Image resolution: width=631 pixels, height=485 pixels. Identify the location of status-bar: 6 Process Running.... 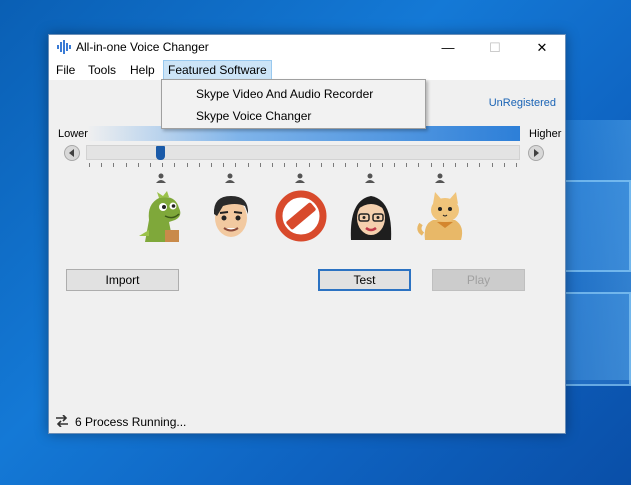
(203, 422).